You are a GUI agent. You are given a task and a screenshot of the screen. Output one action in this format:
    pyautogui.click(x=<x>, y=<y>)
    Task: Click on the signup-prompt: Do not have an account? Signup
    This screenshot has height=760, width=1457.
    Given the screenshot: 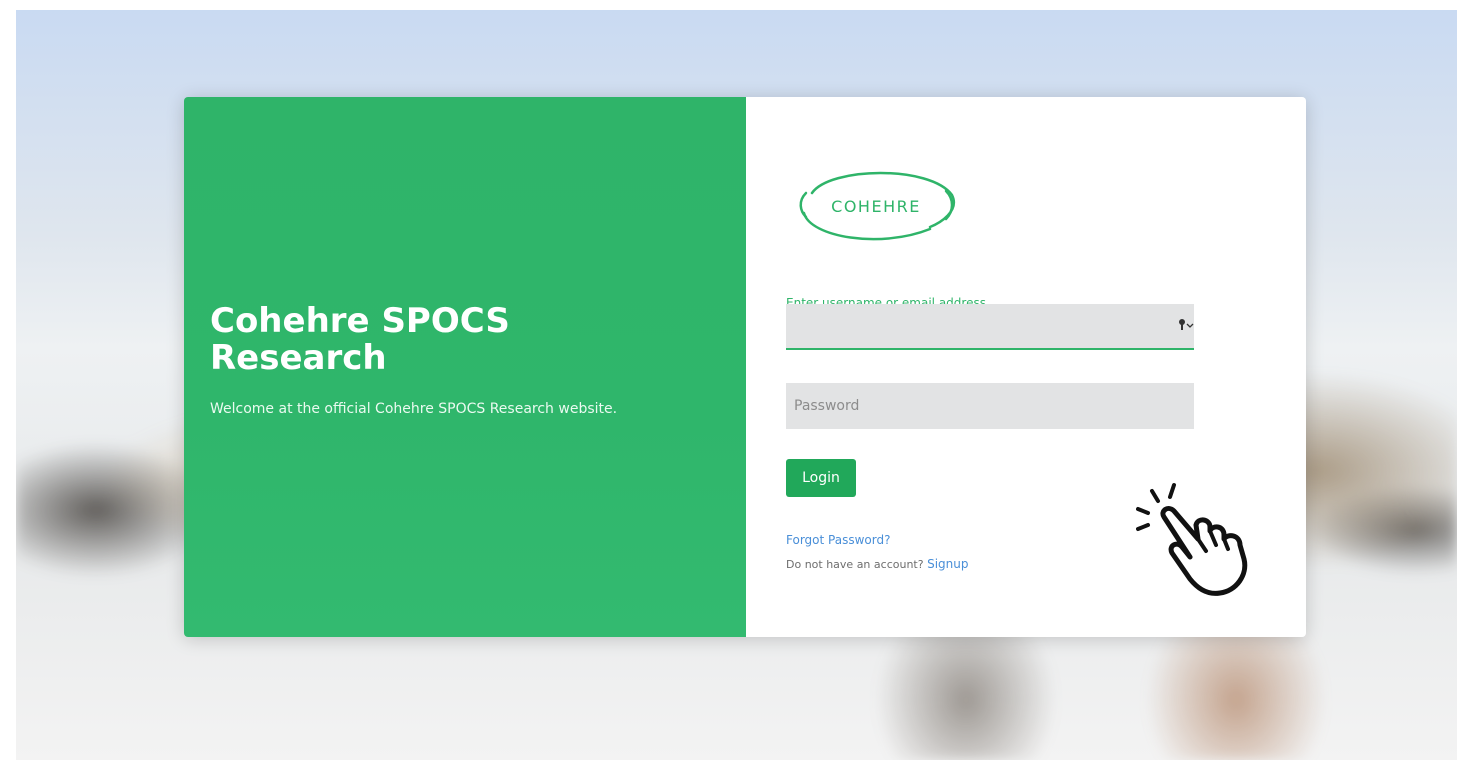 What is the action you would take?
    pyautogui.click(x=877, y=564)
    